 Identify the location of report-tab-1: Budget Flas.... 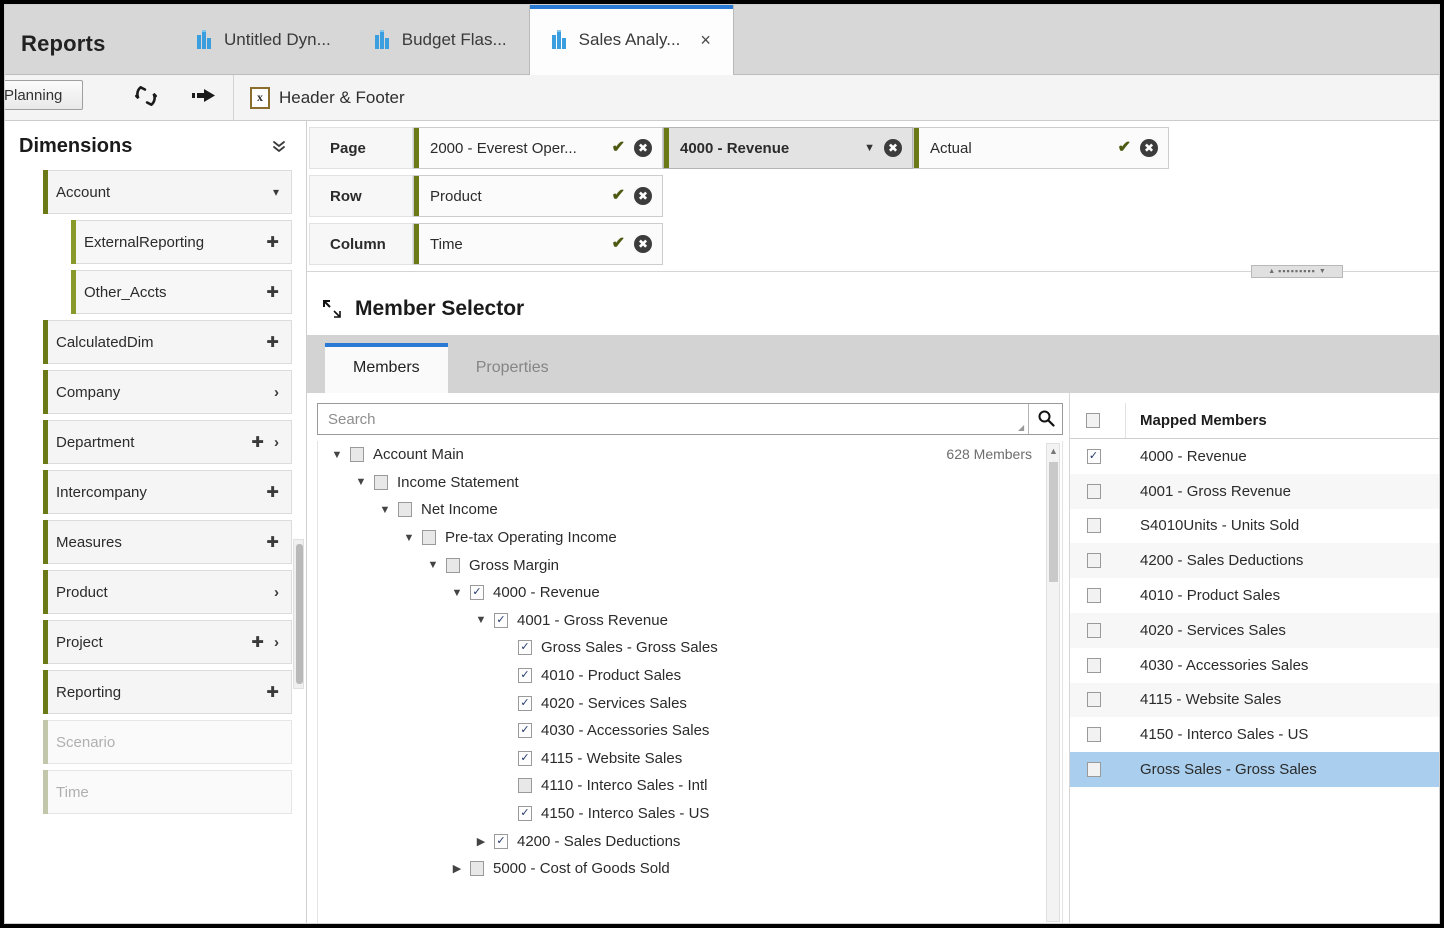
(441, 40).